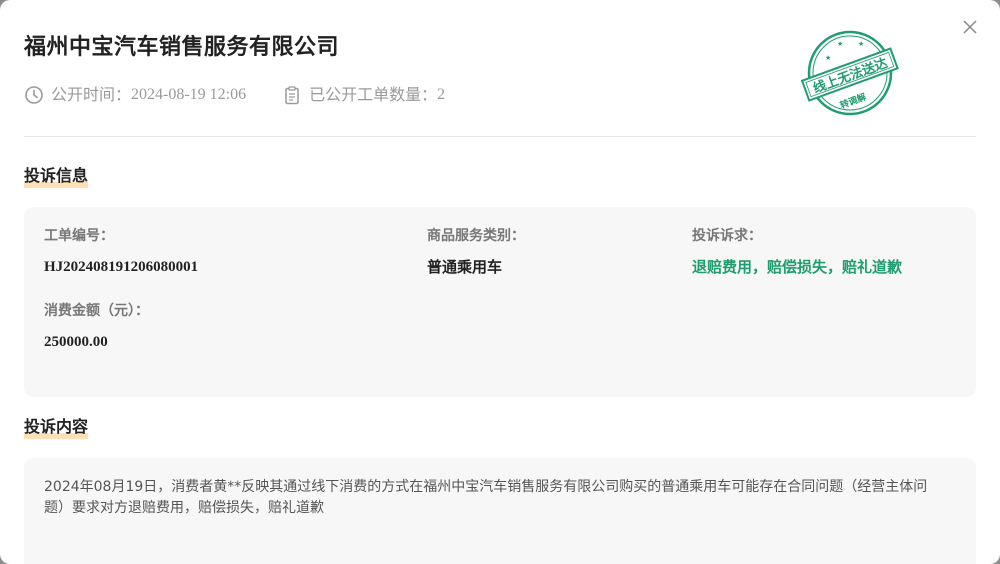 This screenshot has height=564, width=1000. Describe the element at coordinates (852, 101) in the screenshot. I see `stamp-sub-text: 转调解` at that location.